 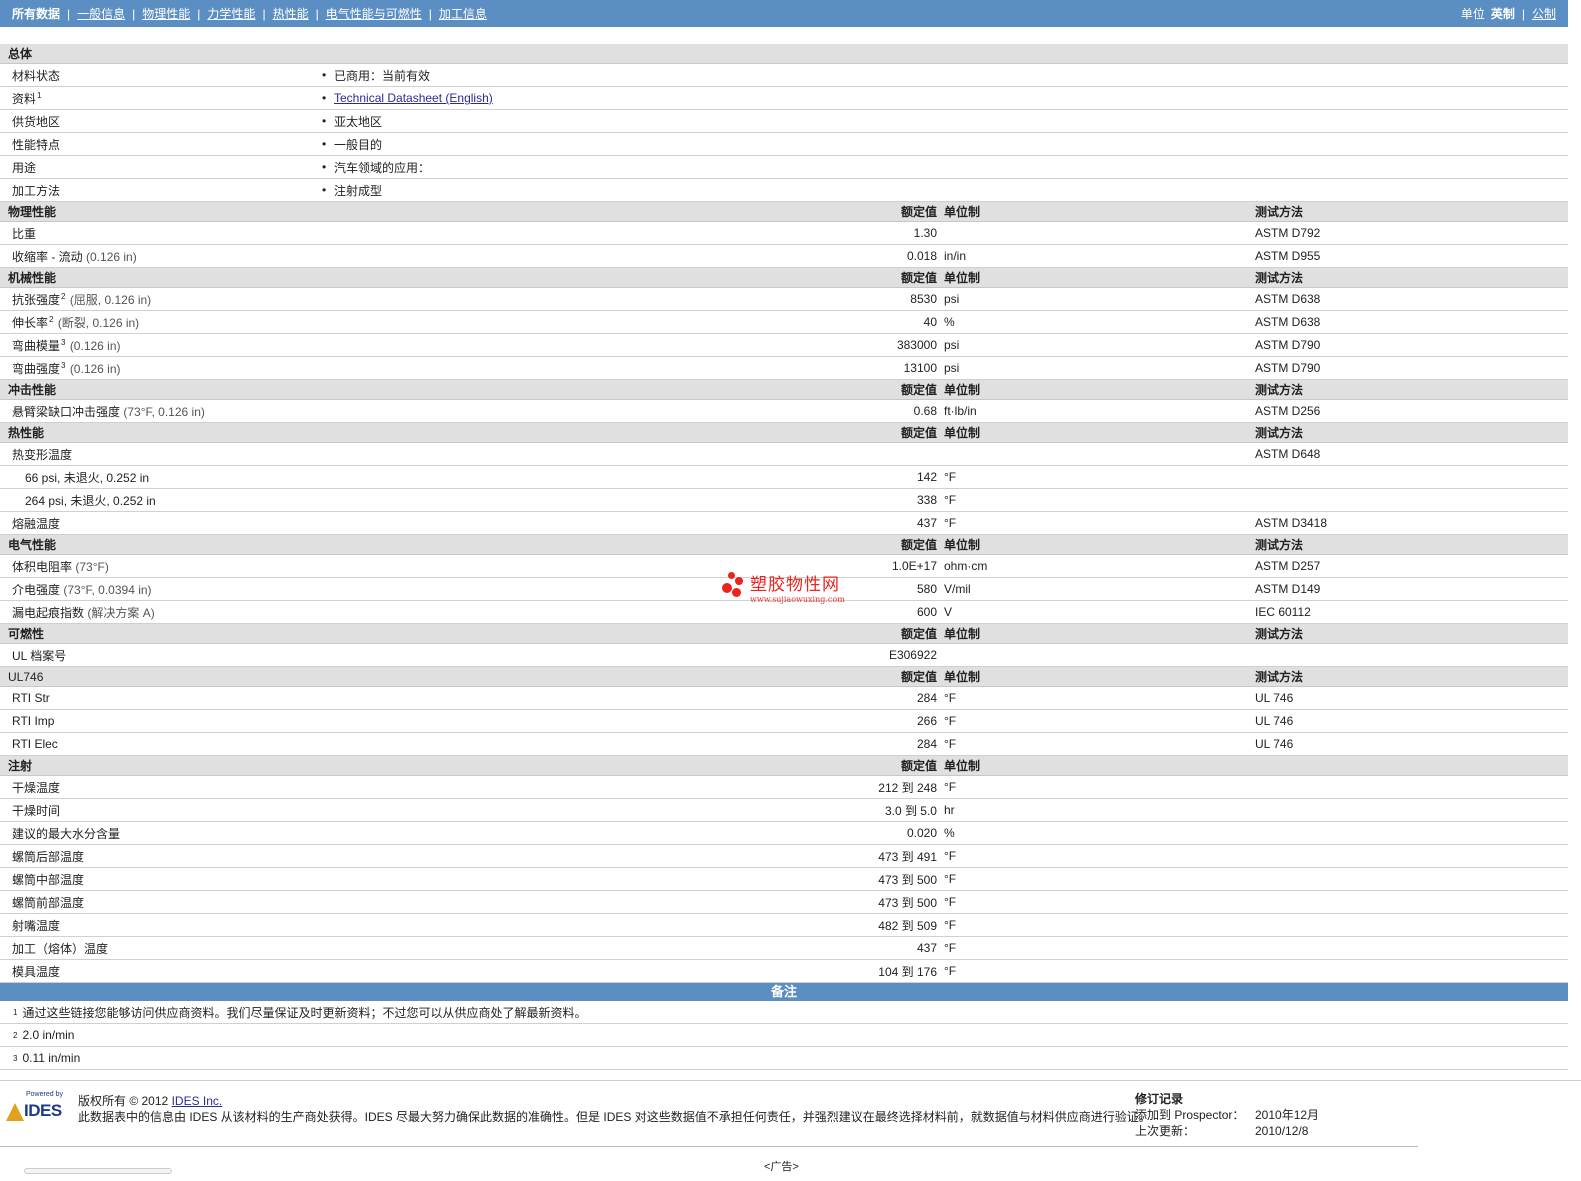 What do you see at coordinates (101, 13) in the screenshot?
I see `tab-1: 一般信息` at bounding box center [101, 13].